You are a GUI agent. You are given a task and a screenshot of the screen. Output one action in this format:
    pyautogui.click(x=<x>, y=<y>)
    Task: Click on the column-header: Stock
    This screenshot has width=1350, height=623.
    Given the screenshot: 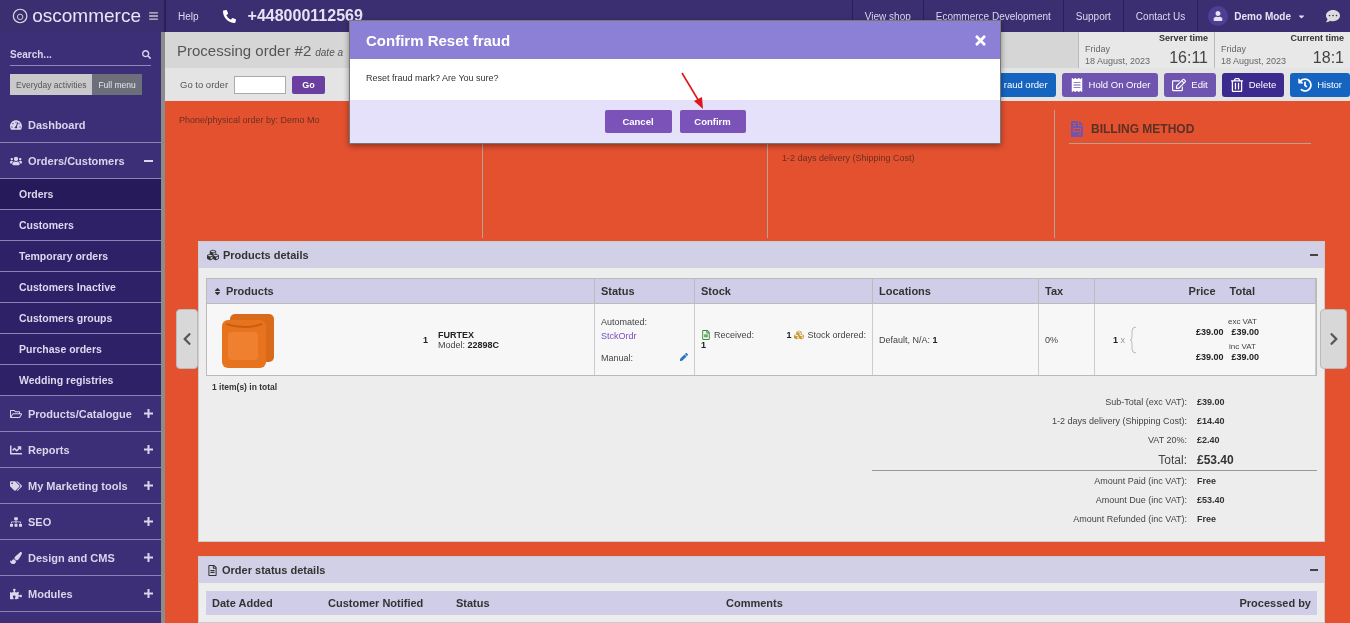 What is the action you would take?
    pyautogui.click(x=784, y=291)
    